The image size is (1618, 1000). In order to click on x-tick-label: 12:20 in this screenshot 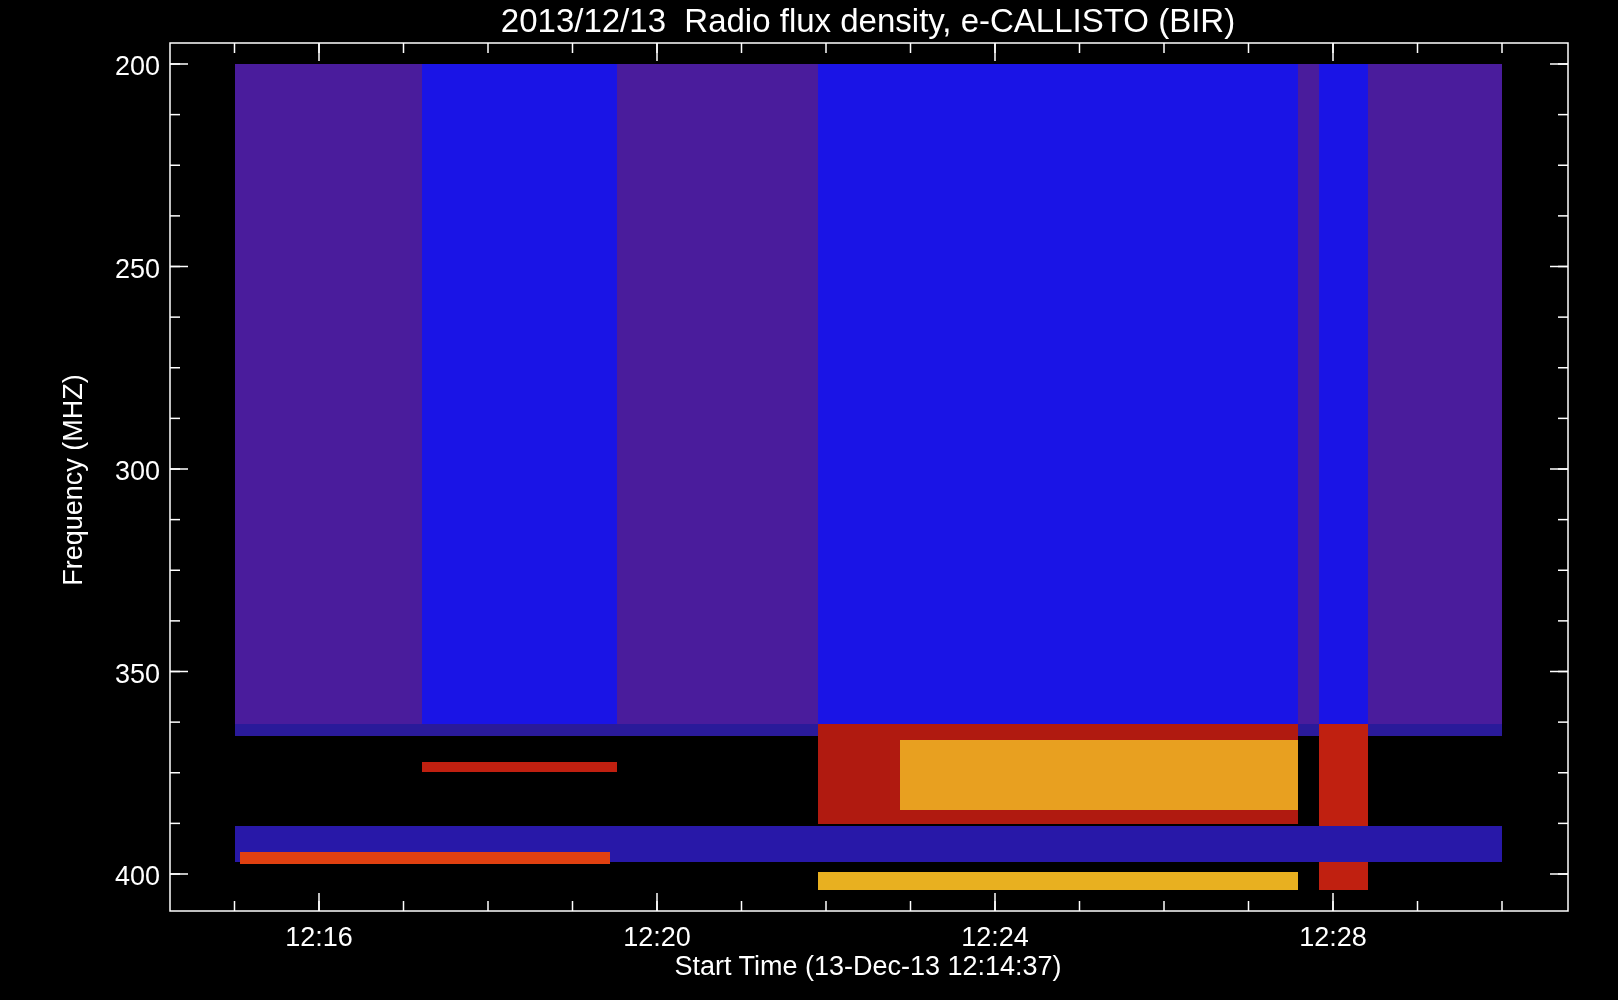, I will do `click(657, 937)`.